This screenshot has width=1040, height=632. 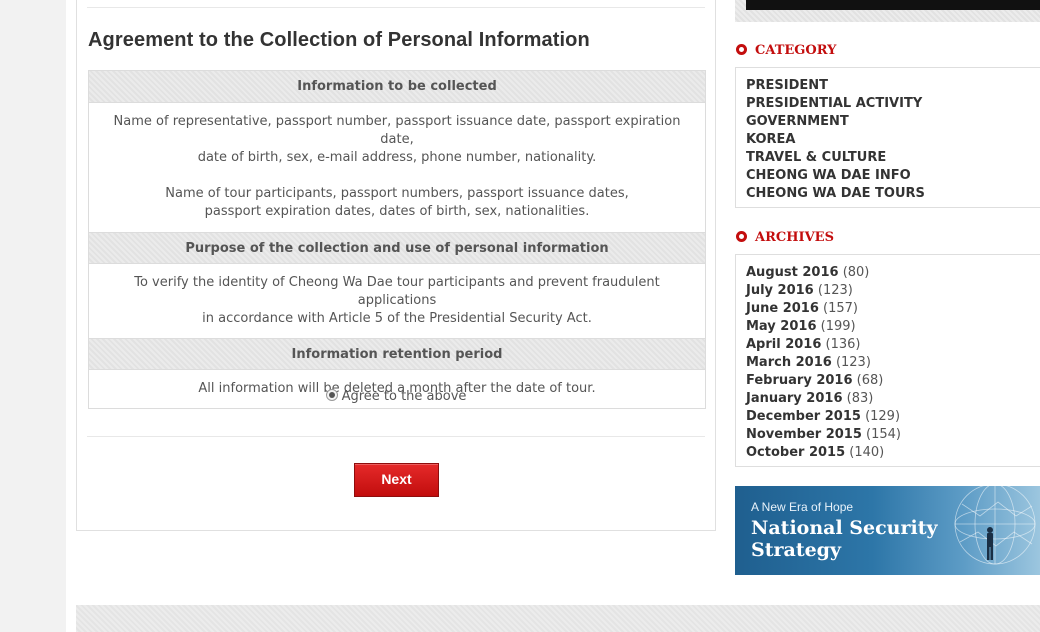 I want to click on archive-count: (136), so click(x=843, y=344).